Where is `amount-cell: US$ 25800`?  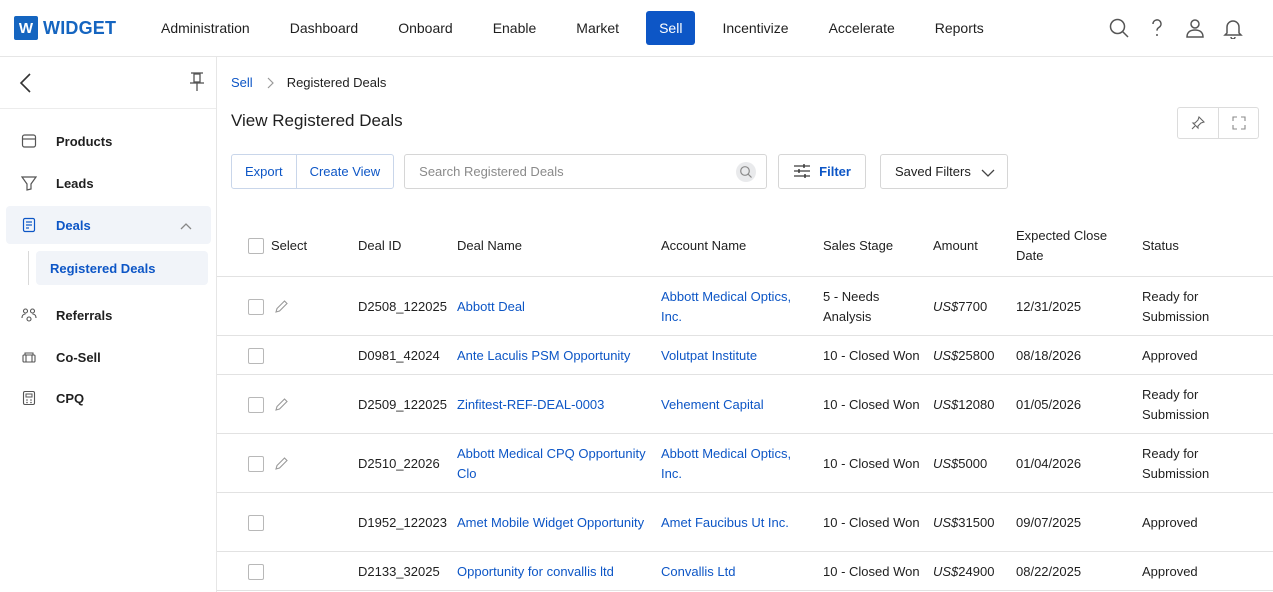 amount-cell: US$ 25800 is located at coordinates (963, 355).